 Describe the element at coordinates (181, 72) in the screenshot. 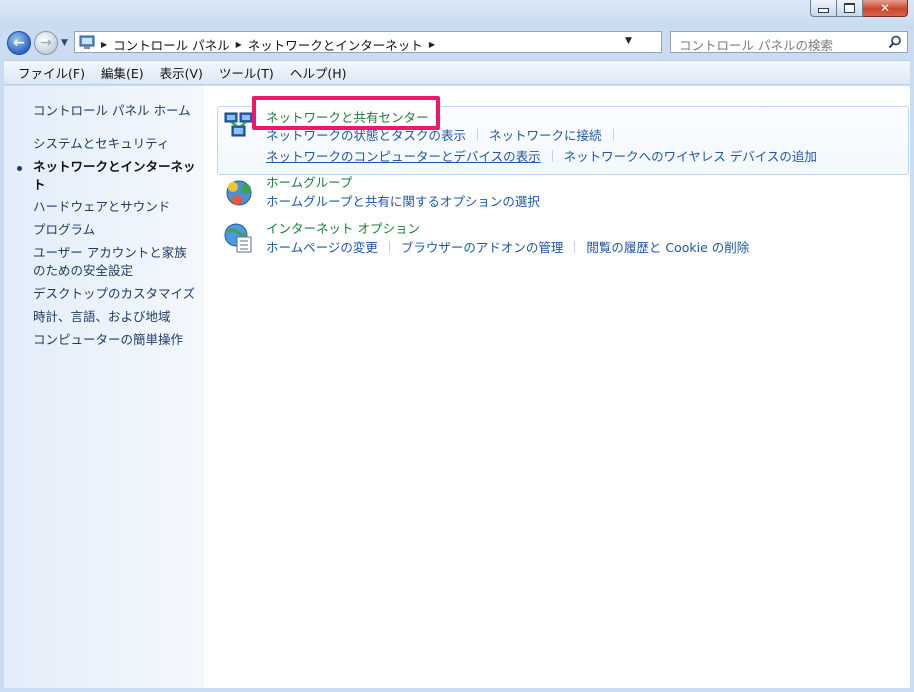

I see `menu-view: 表示(V)` at that location.